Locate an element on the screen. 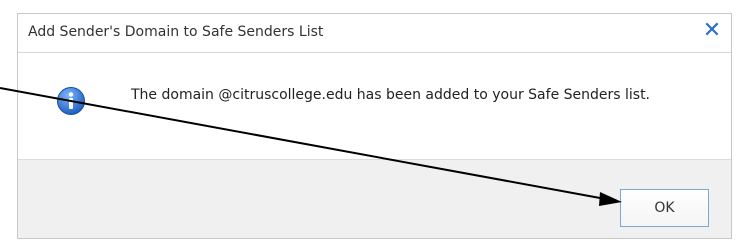 This screenshot has width=737, height=249. ok-button: OK is located at coordinates (664, 208).